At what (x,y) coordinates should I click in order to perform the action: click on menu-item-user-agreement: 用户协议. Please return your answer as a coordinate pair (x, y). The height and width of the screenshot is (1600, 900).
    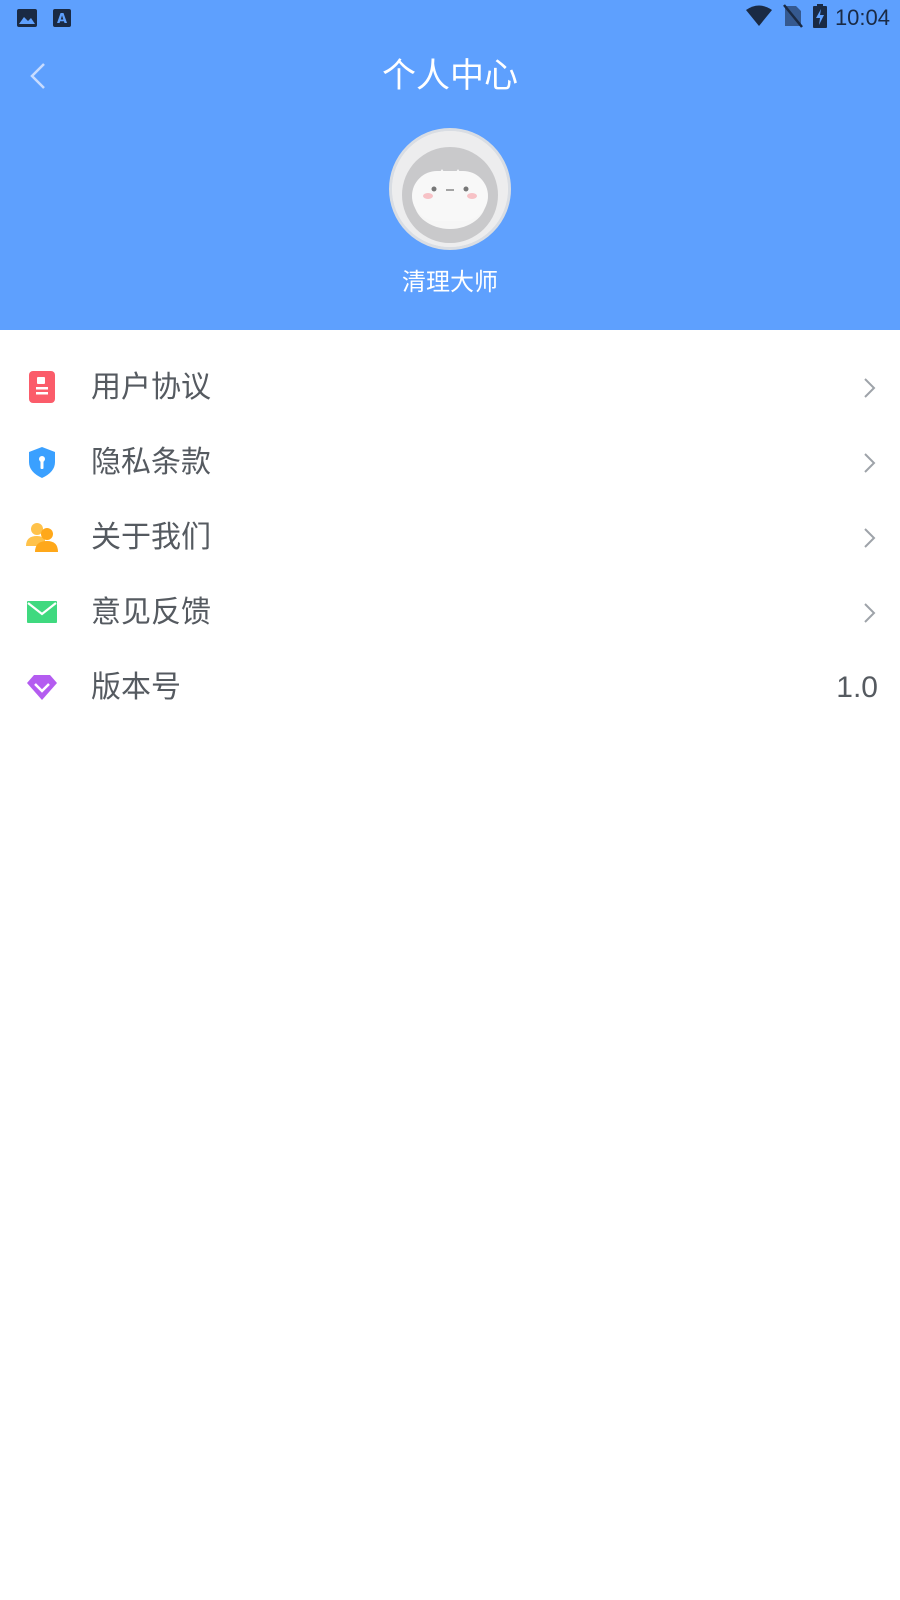
    Looking at the image, I should click on (450, 387).